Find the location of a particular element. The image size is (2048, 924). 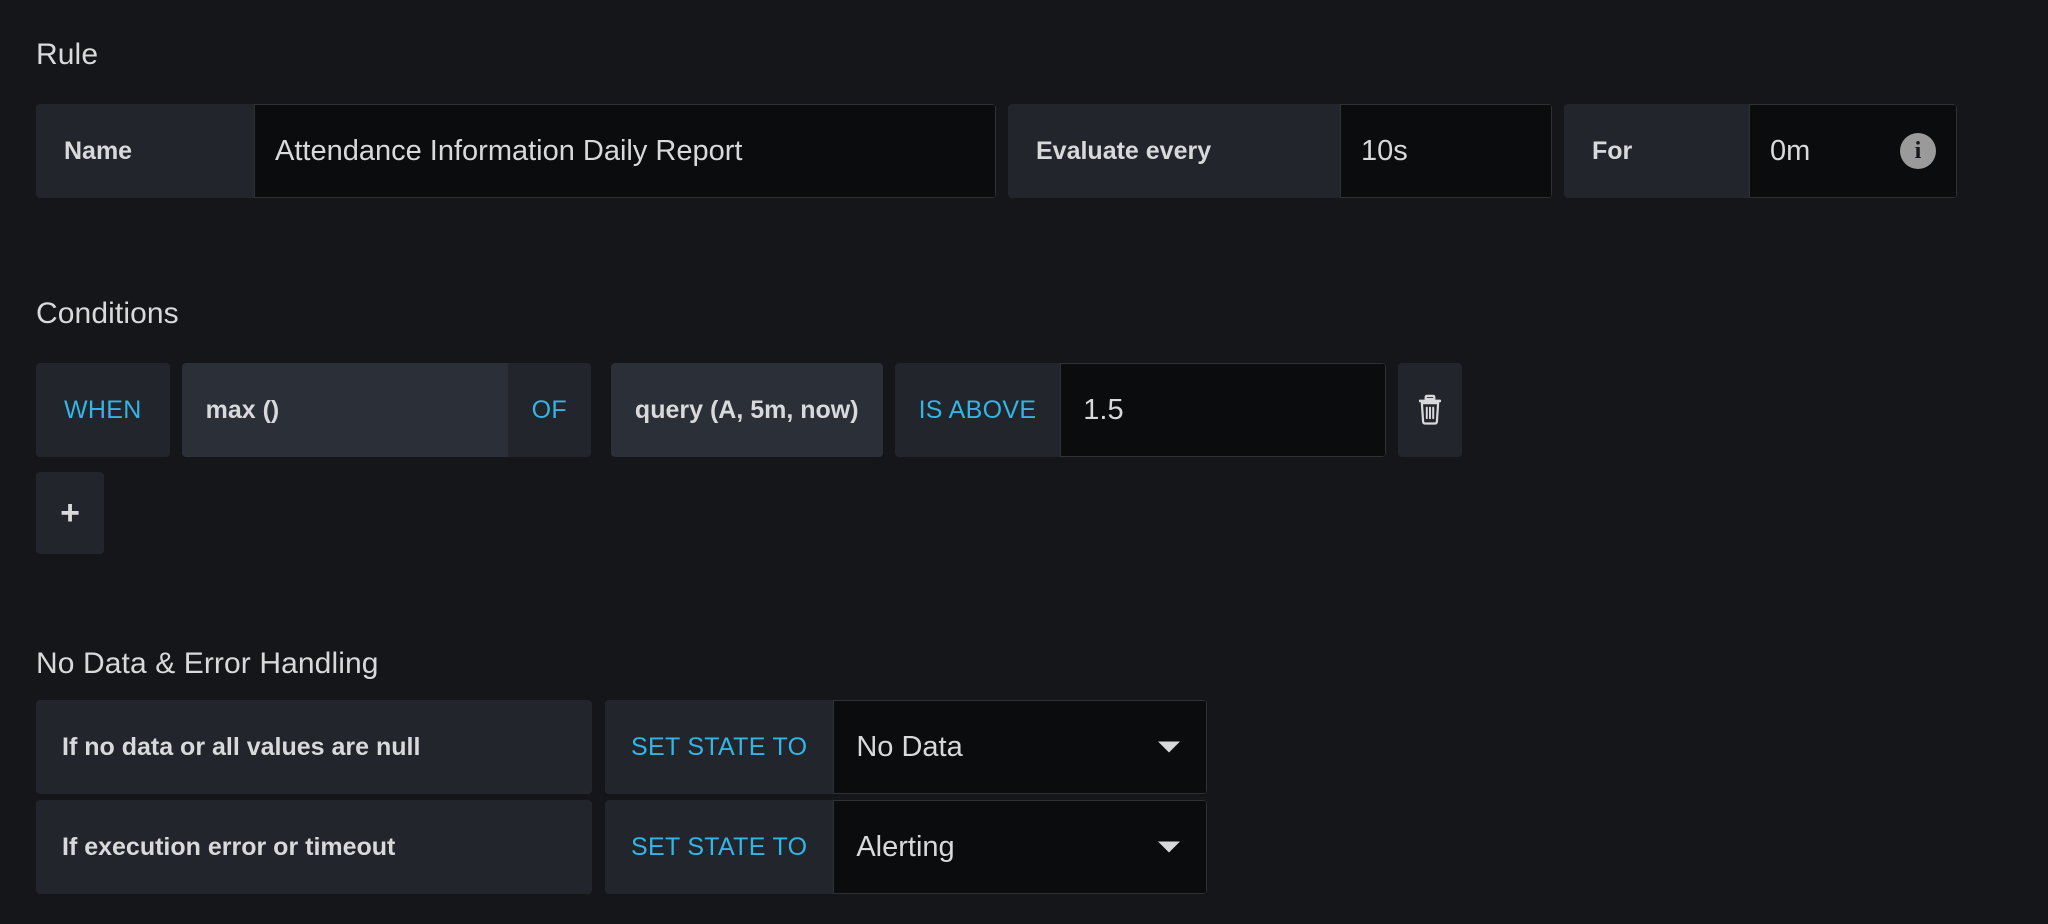

condition-of-label: OF is located at coordinates (549, 410).